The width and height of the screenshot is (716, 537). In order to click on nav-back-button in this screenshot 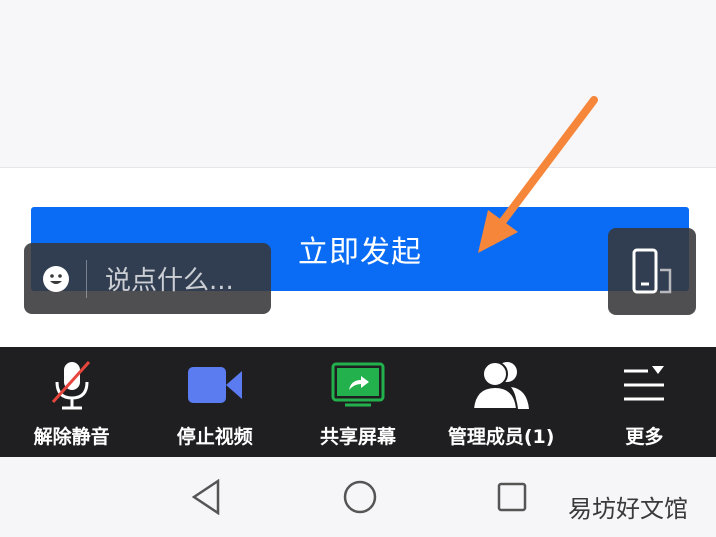, I will do `click(206, 497)`.